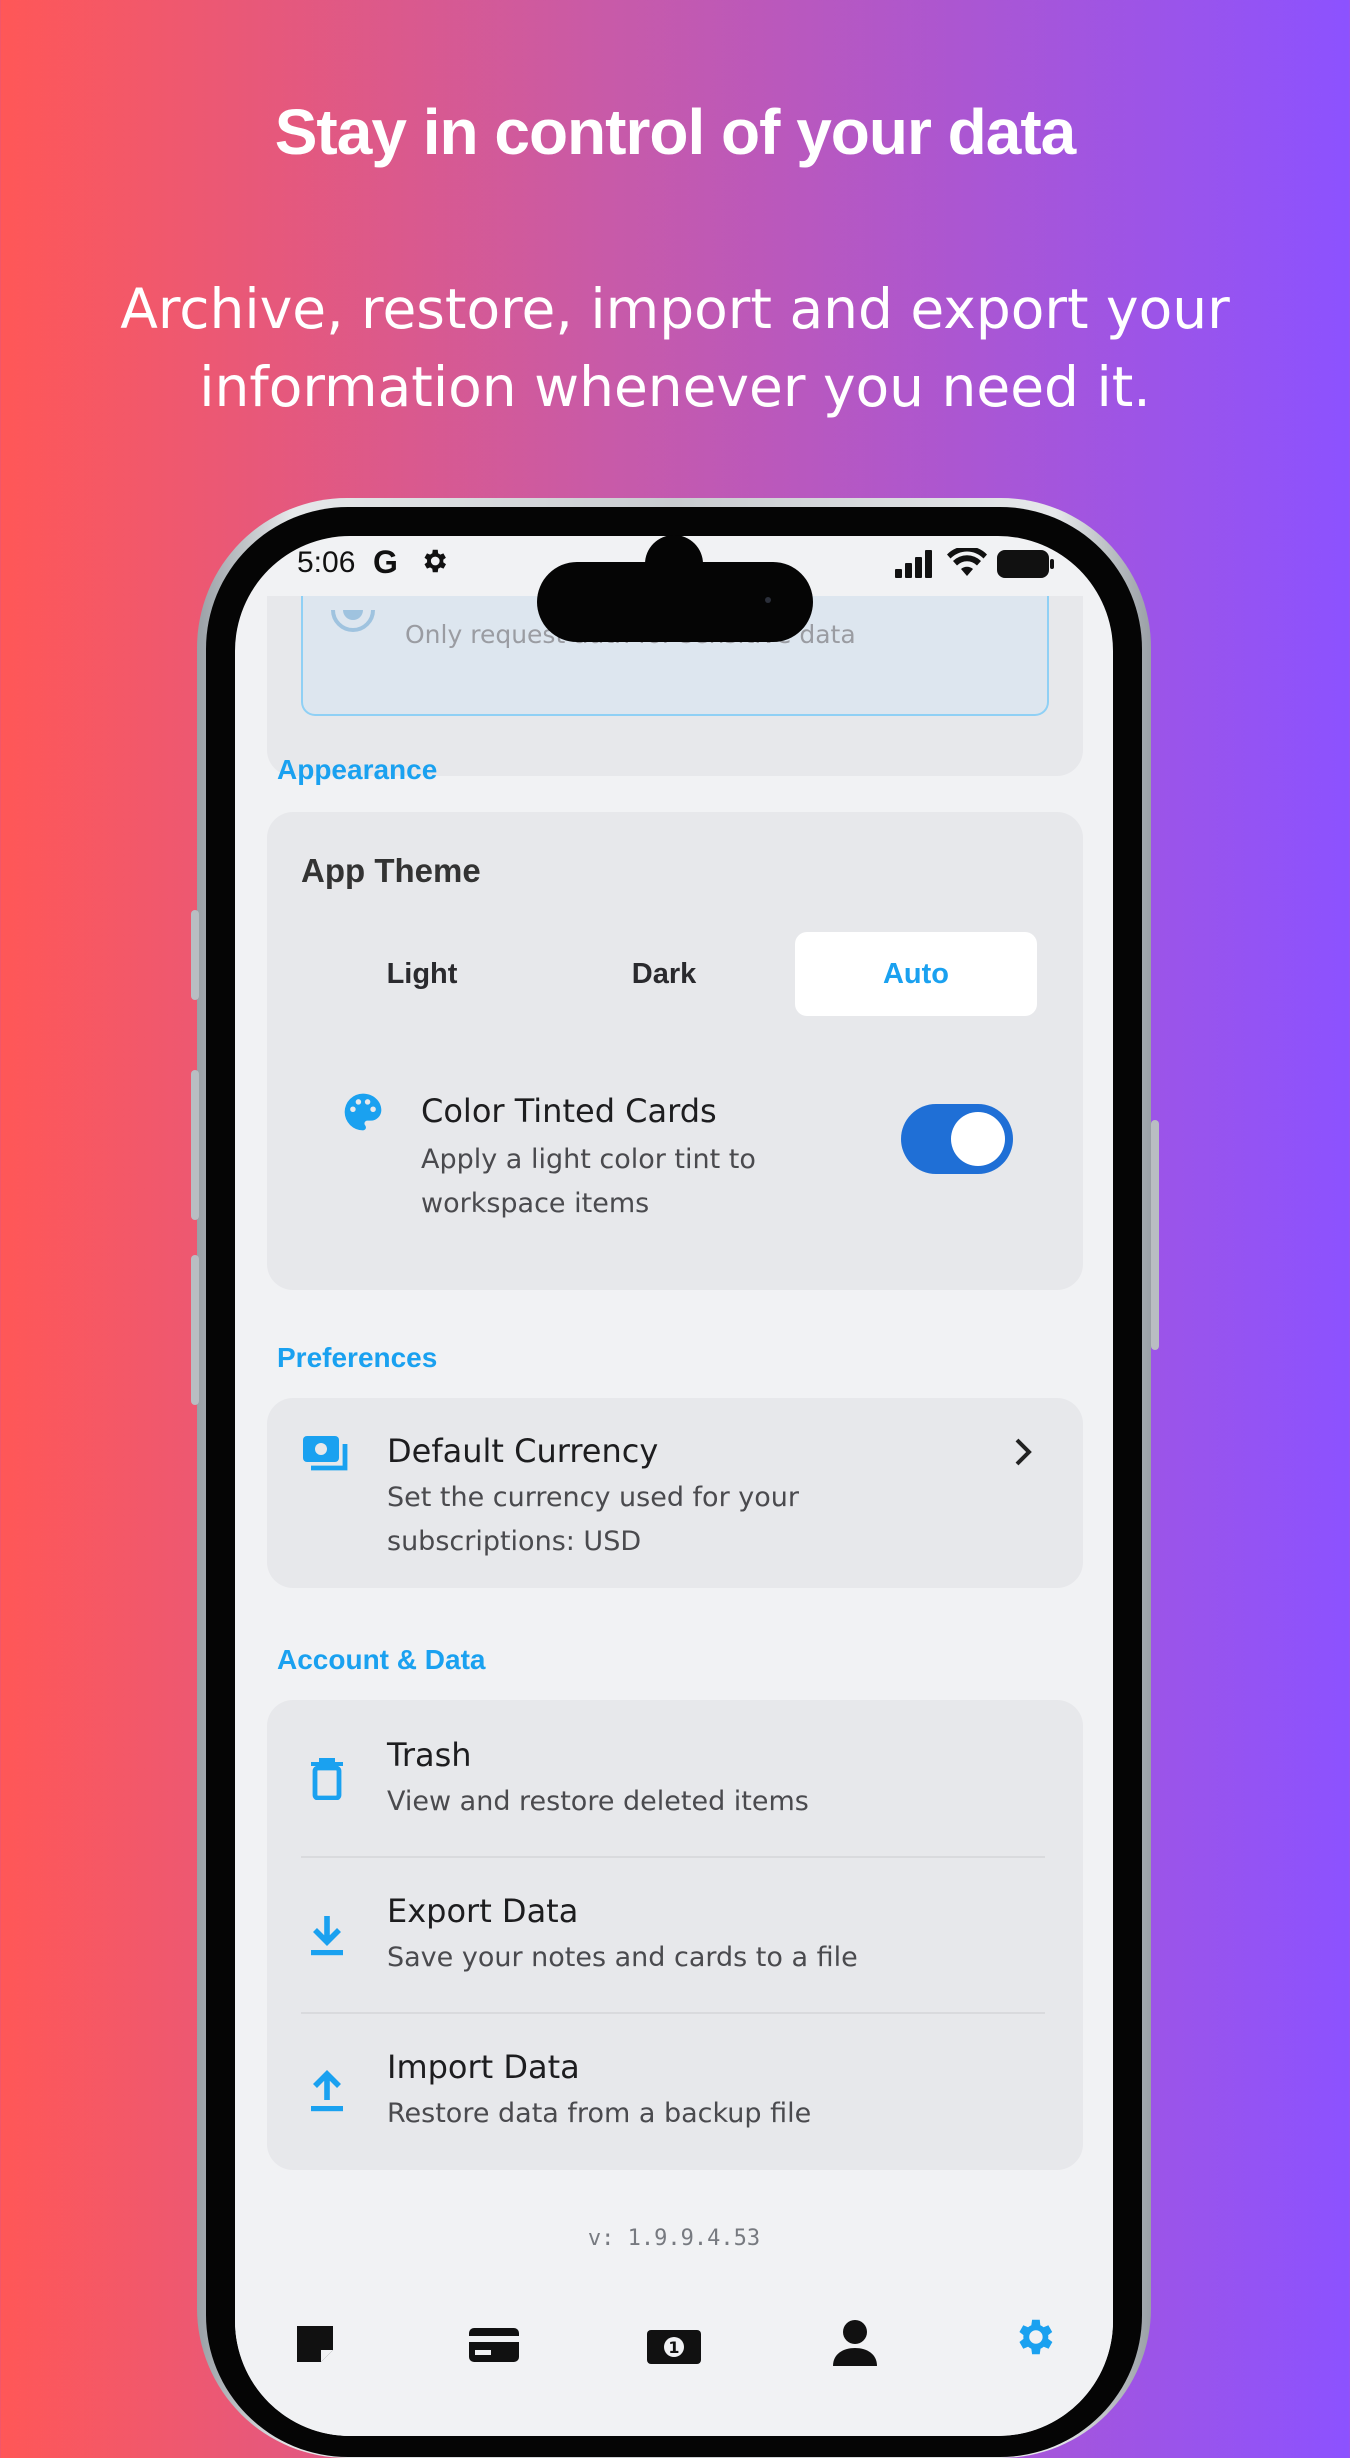 The width and height of the screenshot is (1350, 2458). I want to click on phone-side-button-volume-down, so click(195, 1330).